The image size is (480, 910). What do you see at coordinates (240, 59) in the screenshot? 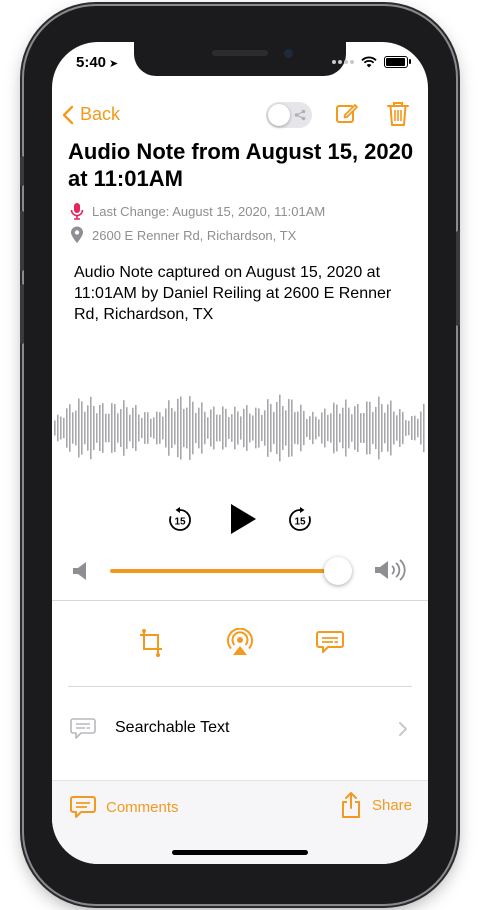
I see `notch` at bounding box center [240, 59].